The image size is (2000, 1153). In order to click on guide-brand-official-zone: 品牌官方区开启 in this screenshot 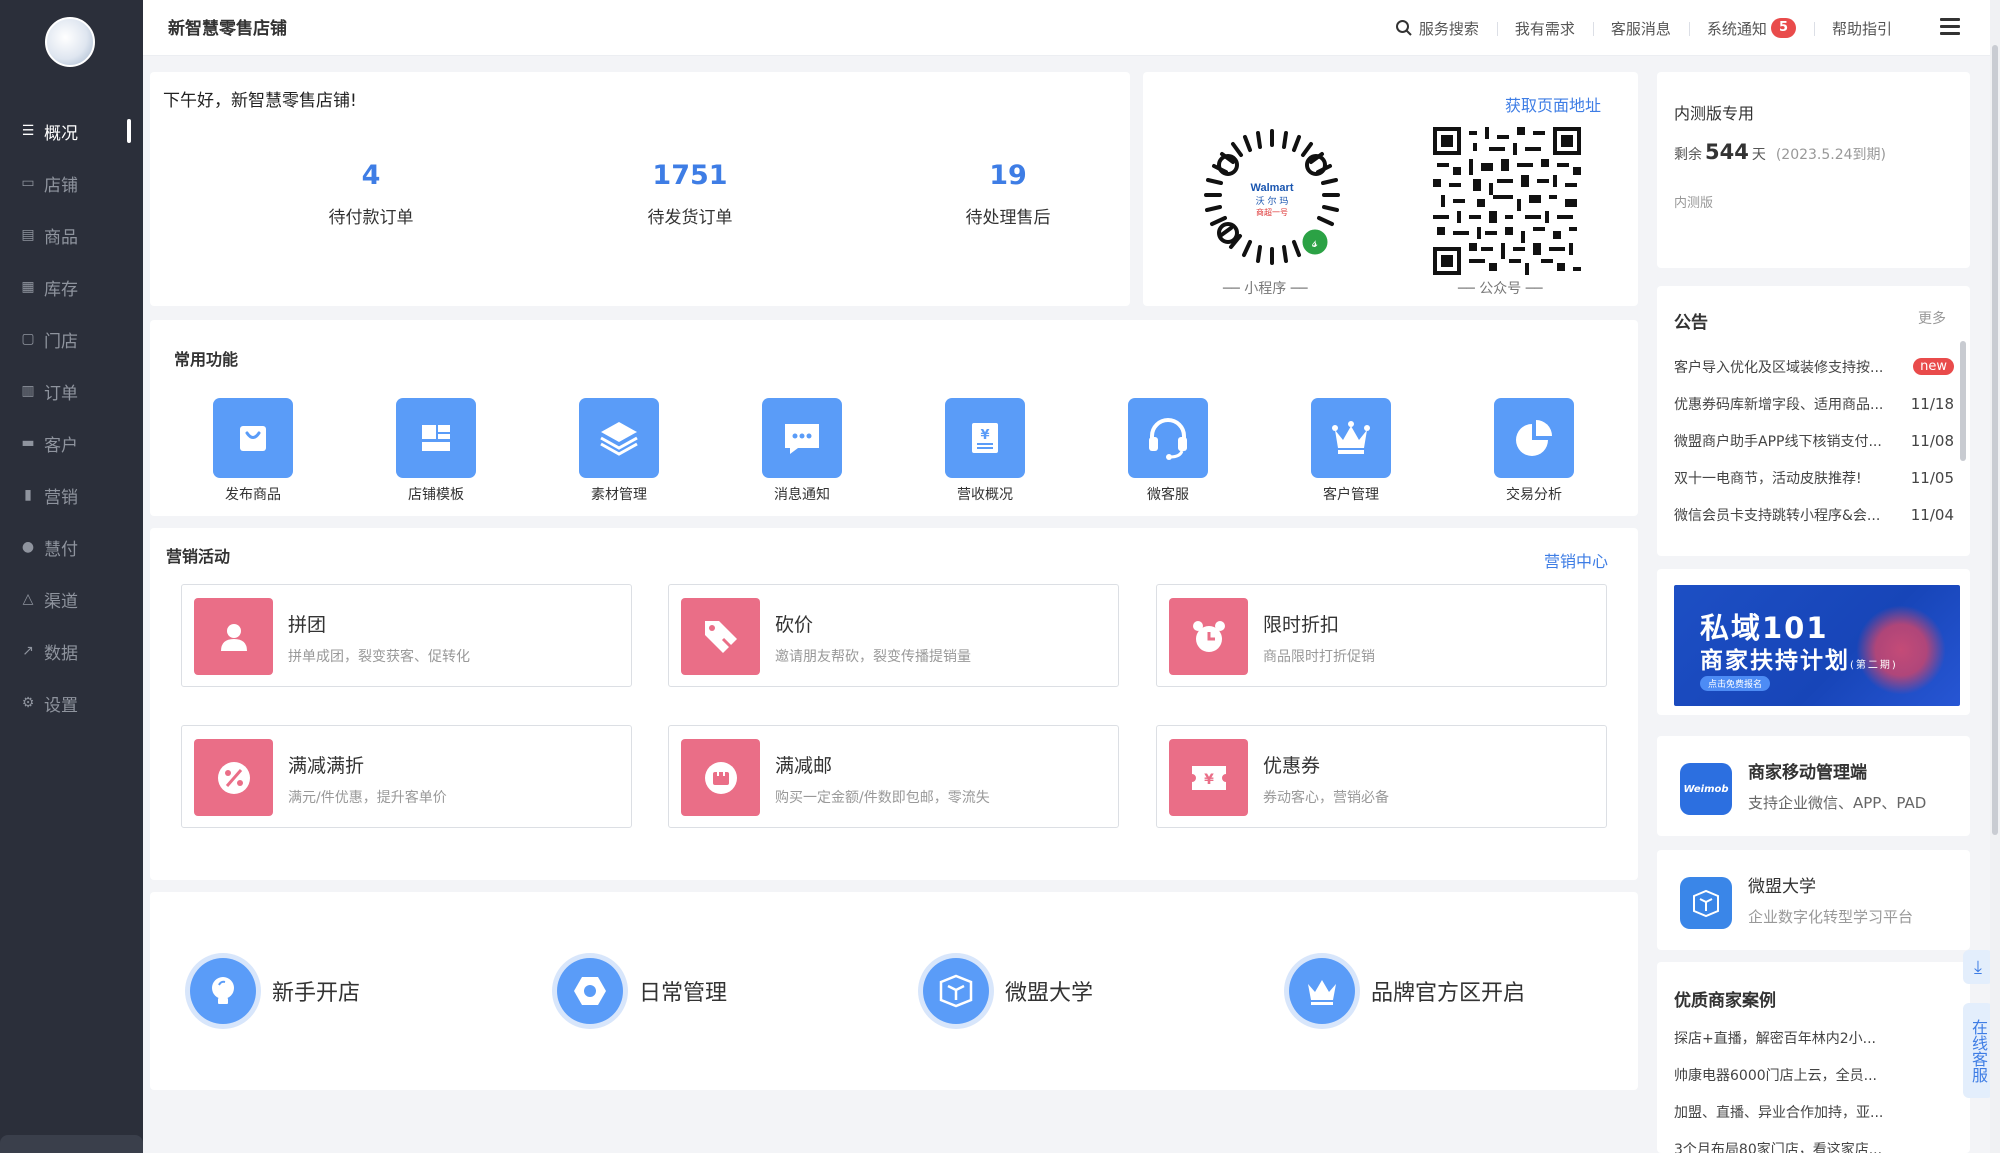, I will do `click(1407, 991)`.